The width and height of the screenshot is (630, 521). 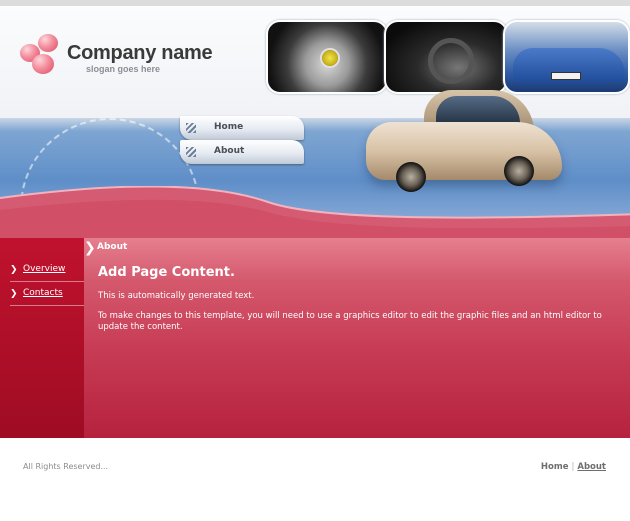 I want to click on sidebar-item-label: Contacts, so click(x=43, y=293).